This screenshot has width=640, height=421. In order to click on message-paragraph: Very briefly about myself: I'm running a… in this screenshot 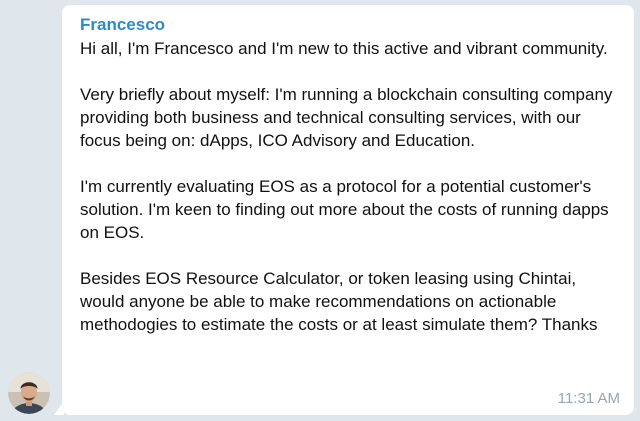, I will do `click(346, 117)`.